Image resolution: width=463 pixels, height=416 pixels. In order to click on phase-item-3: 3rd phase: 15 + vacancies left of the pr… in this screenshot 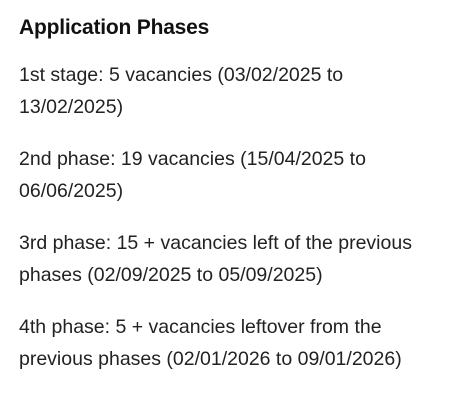, I will do `click(215, 259)`.